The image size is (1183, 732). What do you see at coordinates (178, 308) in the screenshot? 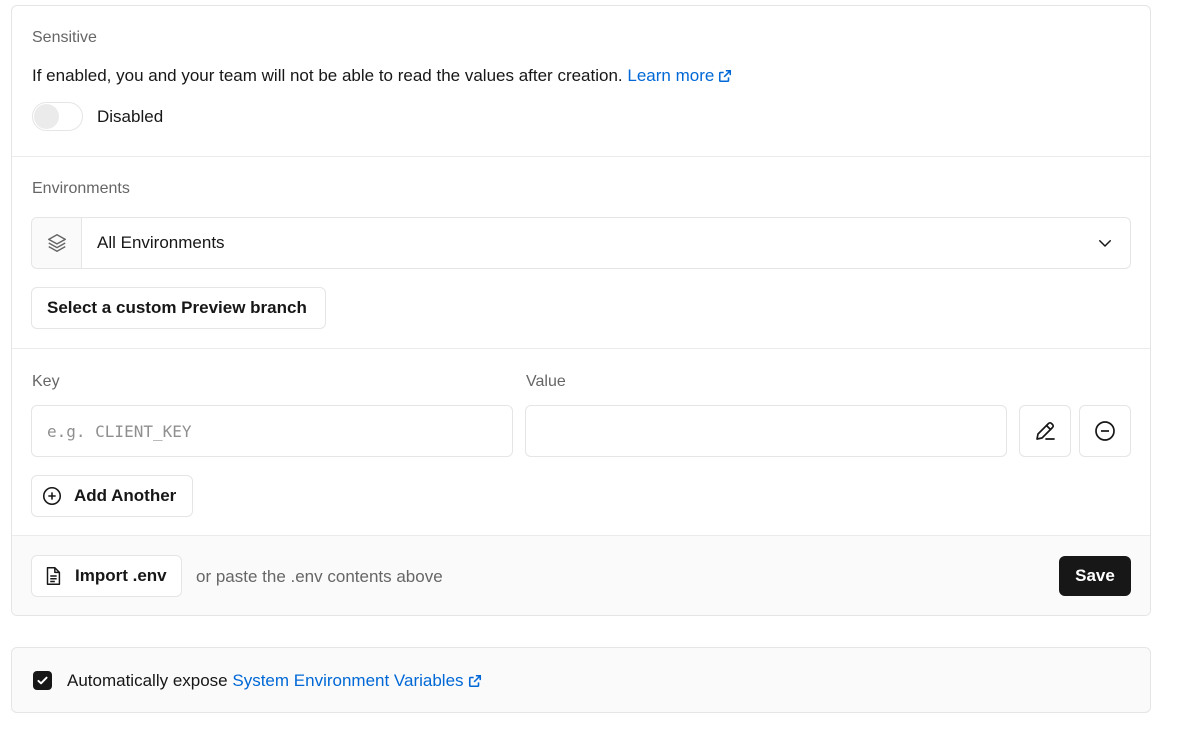
I see `custom-preview-branch-button: Select a custom Preview branch` at bounding box center [178, 308].